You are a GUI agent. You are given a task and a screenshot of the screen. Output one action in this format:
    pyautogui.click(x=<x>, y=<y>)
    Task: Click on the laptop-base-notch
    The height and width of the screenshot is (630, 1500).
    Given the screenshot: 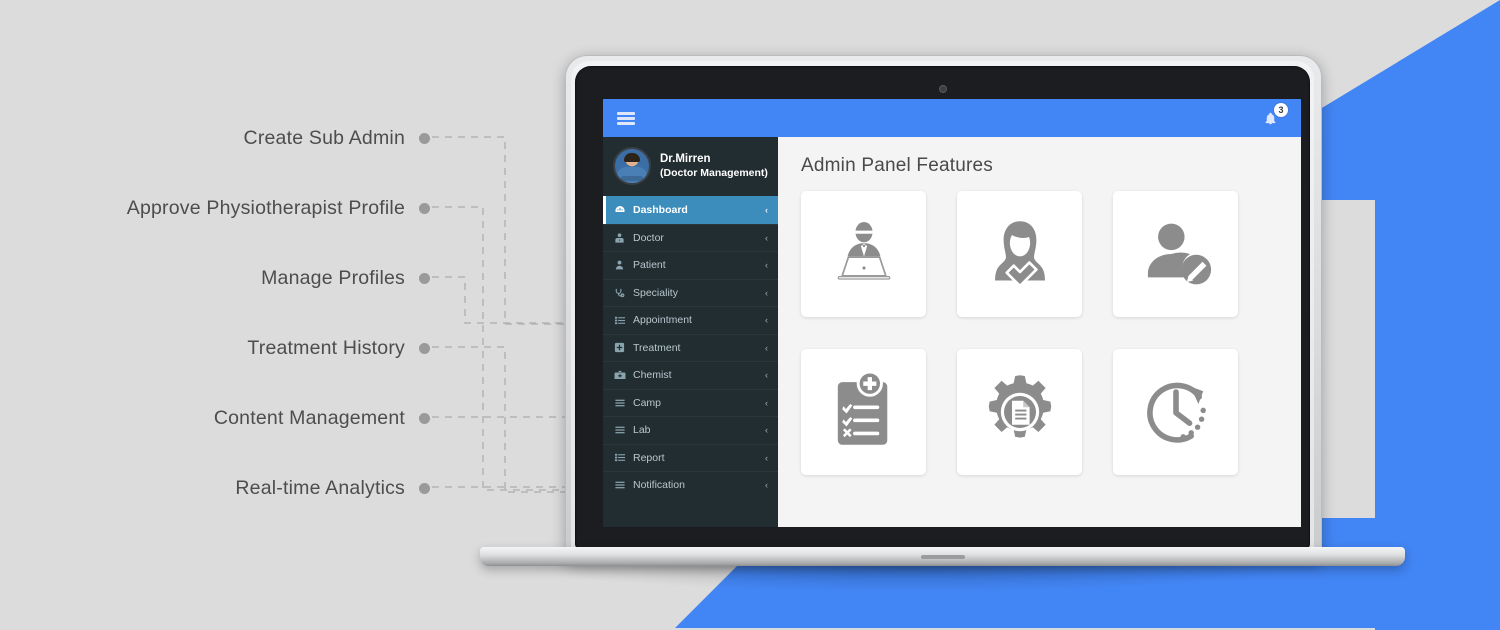 What is the action you would take?
    pyautogui.click(x=942, y=557)
    